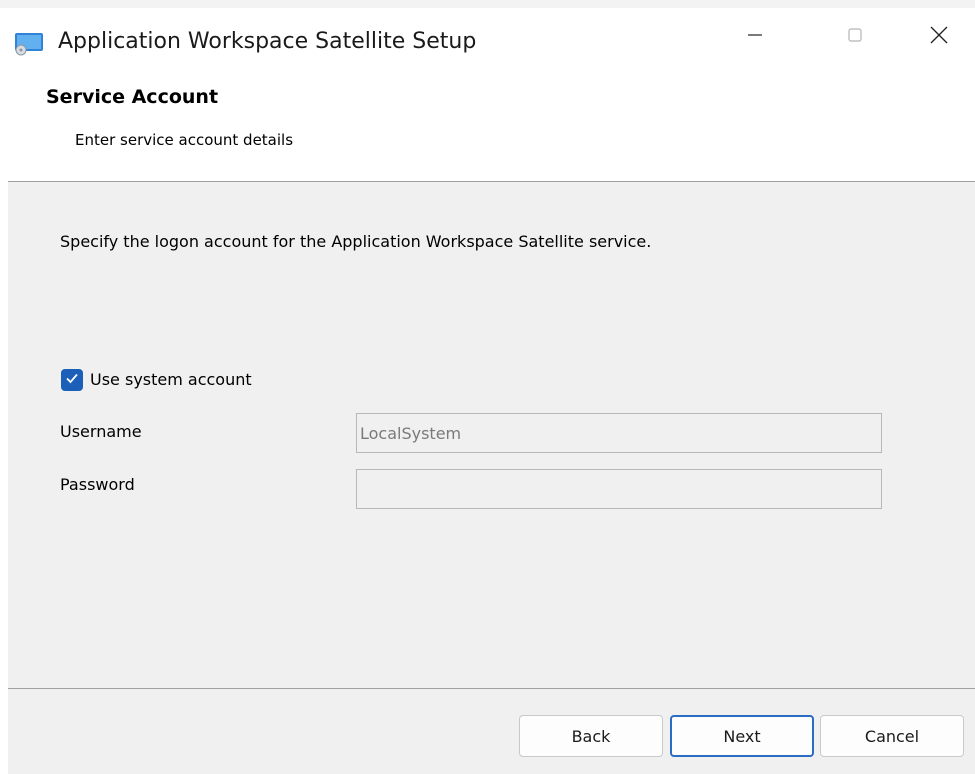 The height and width of the screenshot is (774, 975). I want to click on close-button, so click(939, 37).